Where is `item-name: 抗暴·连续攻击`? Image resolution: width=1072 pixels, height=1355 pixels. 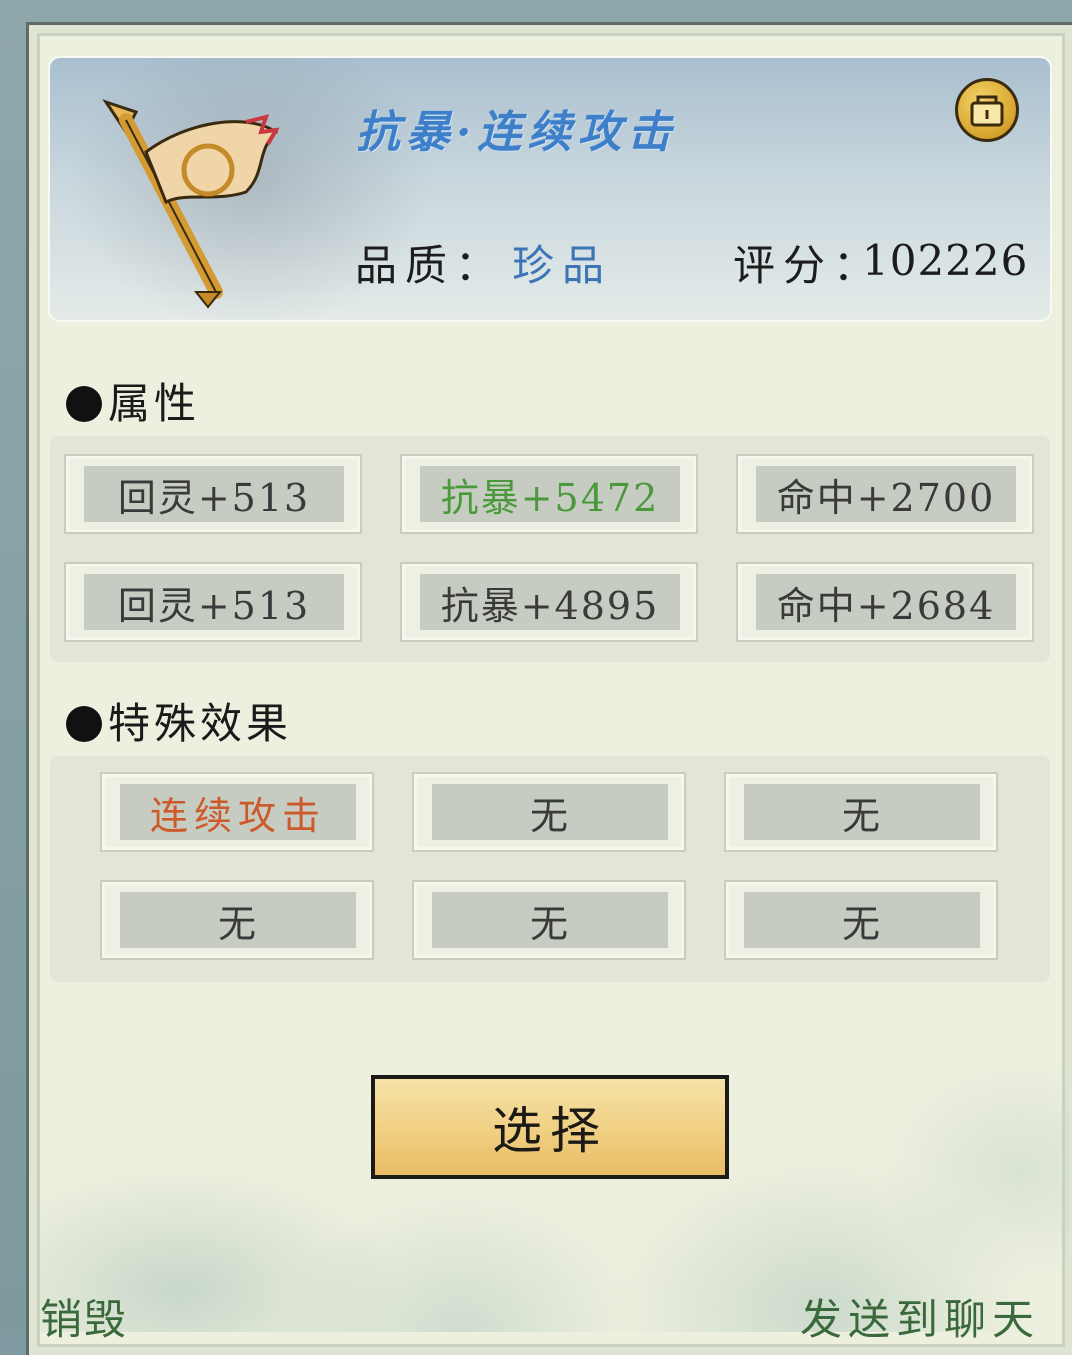
item-name: 抗暴·连续攻击 is located at coordinates (517, 132).